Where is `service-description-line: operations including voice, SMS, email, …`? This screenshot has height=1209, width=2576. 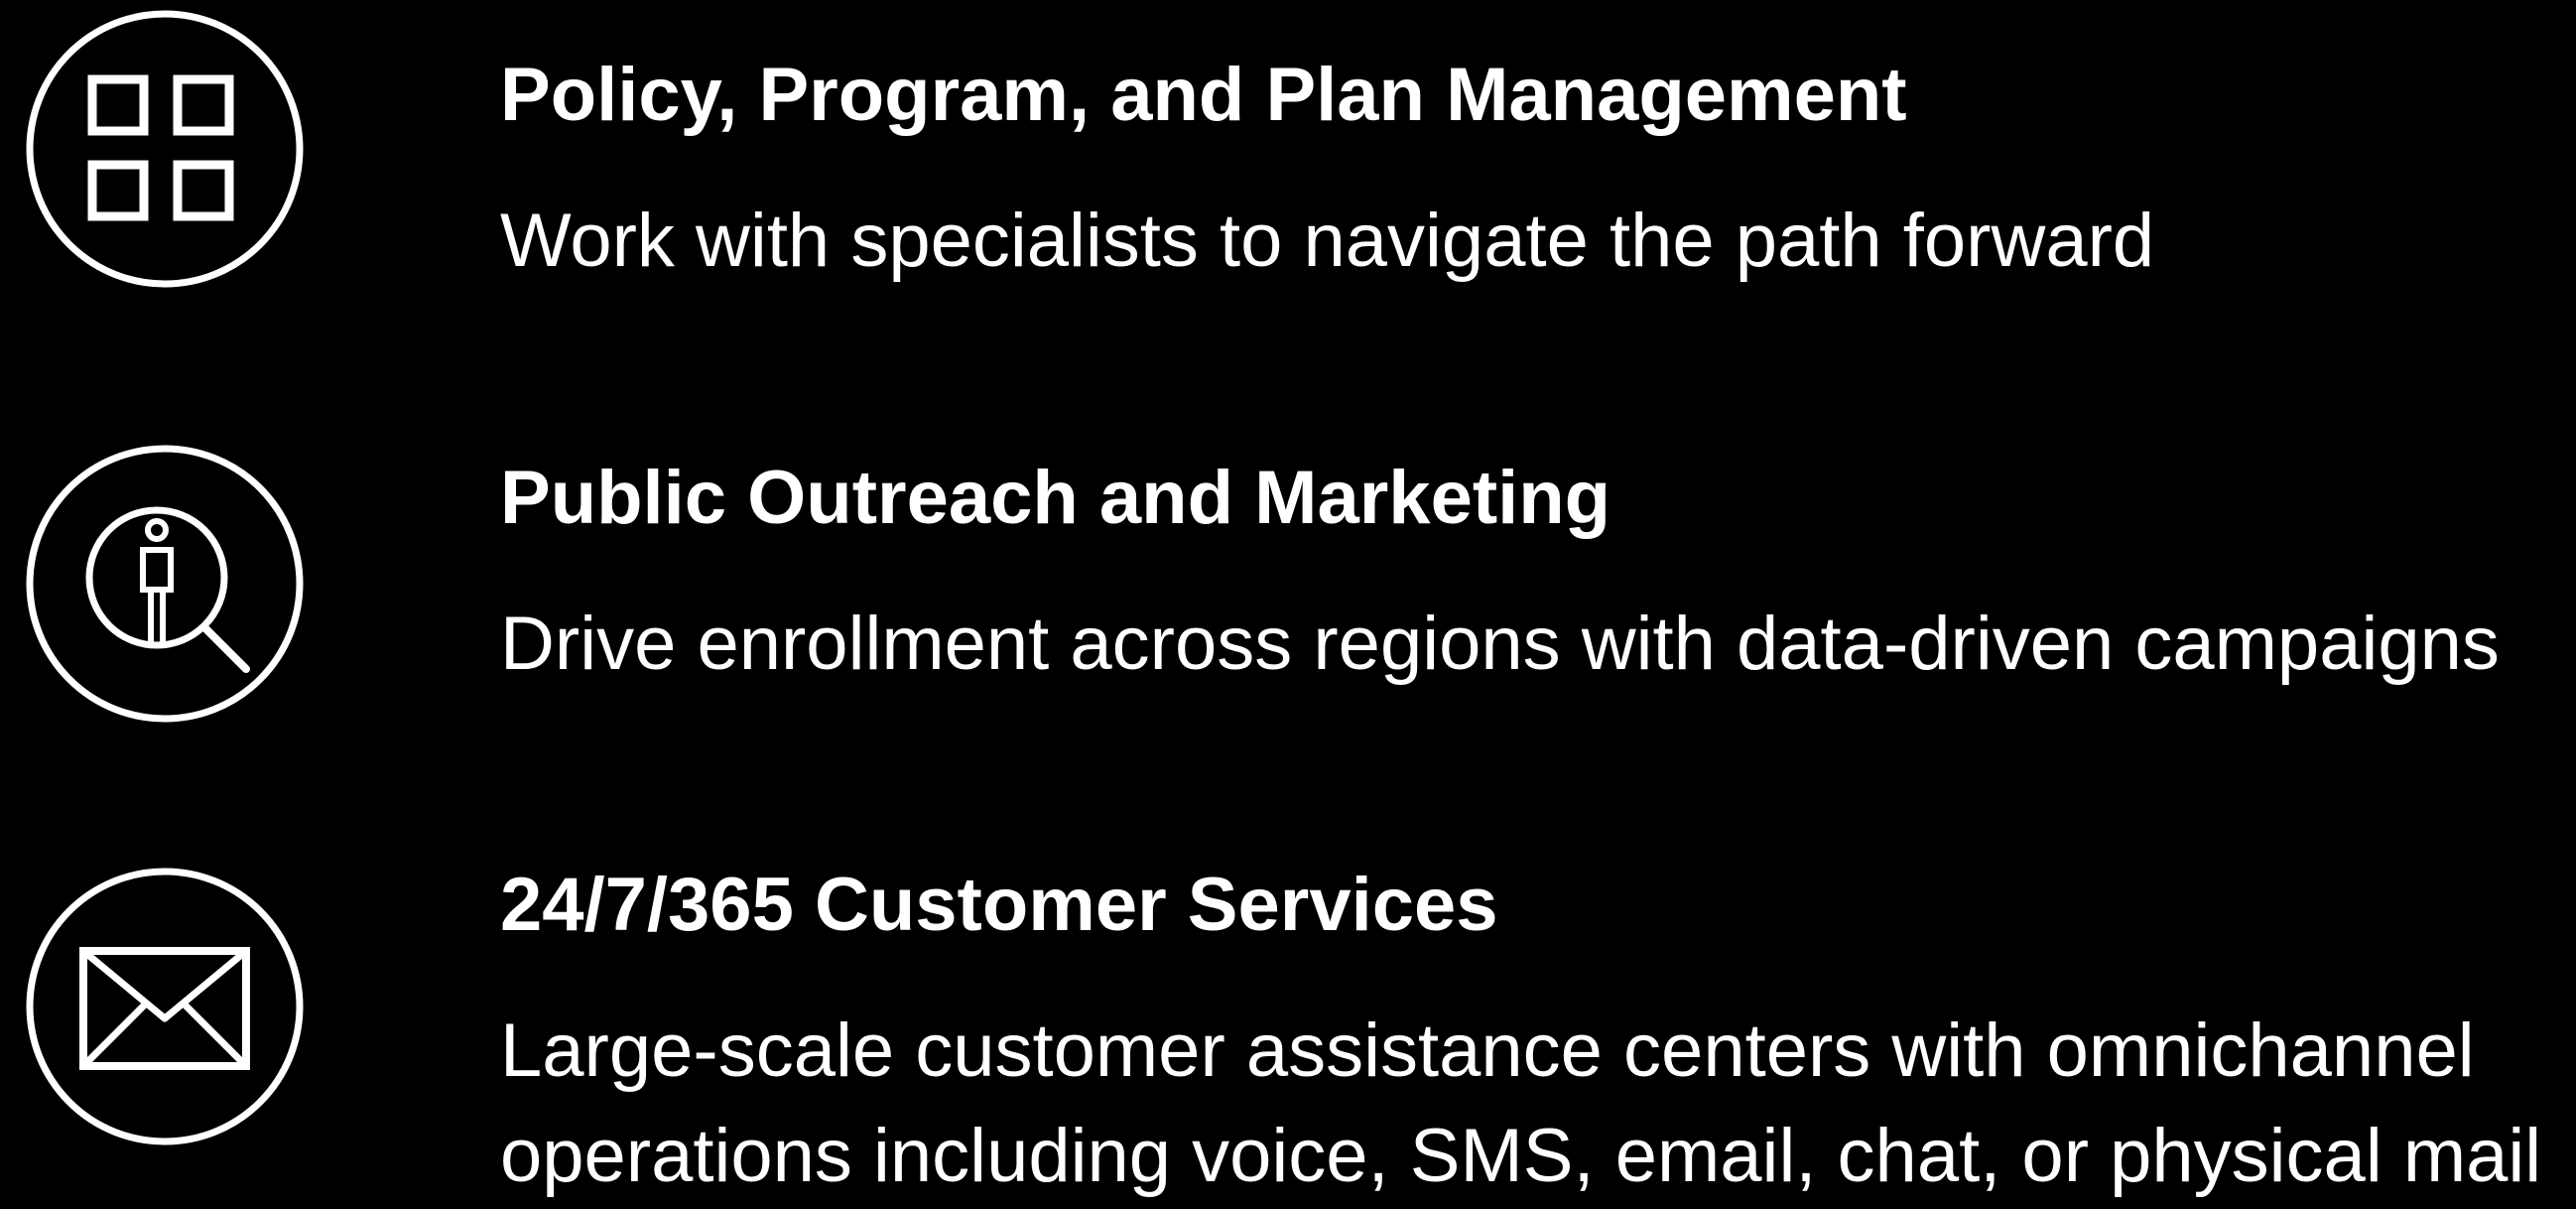 service-description-line: operations including voice, SMS, email, … is located at coordinates (1521, 1156).